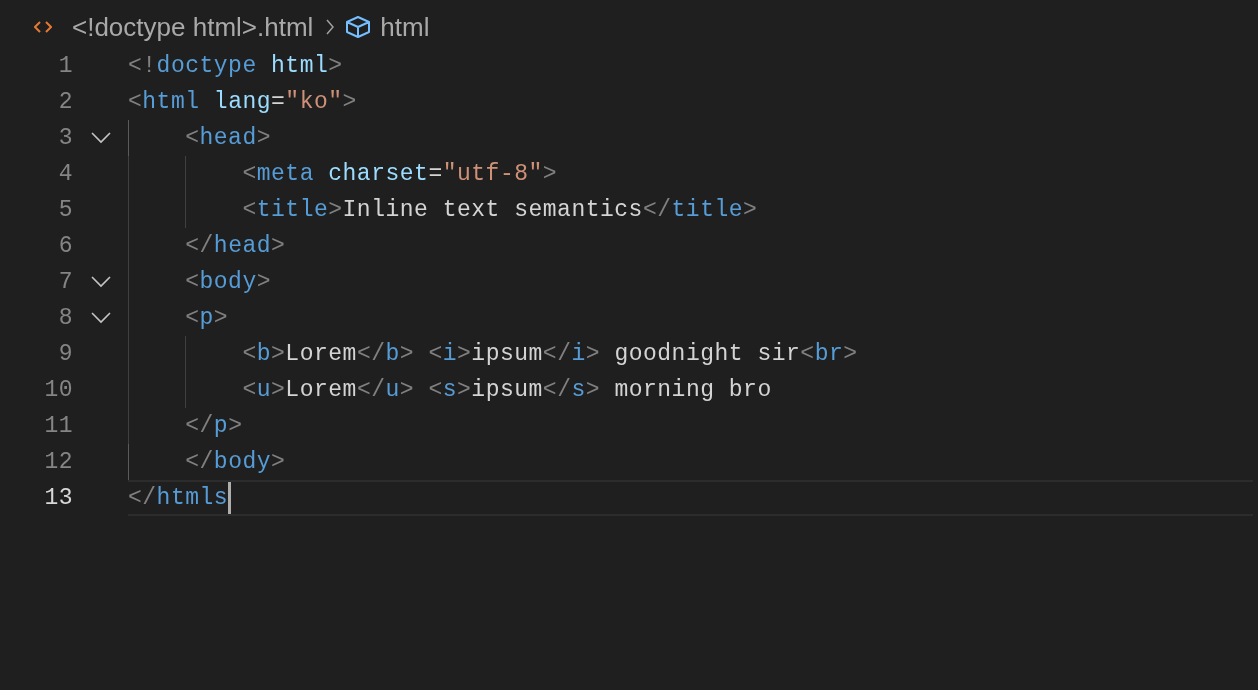 Image resolution: width=1258 pixels, height=690 pixels. What do you see at coordinates (405, 27) in the screenshot?
I see `breadcrumb-item: html` at bounding box center [405, 27].